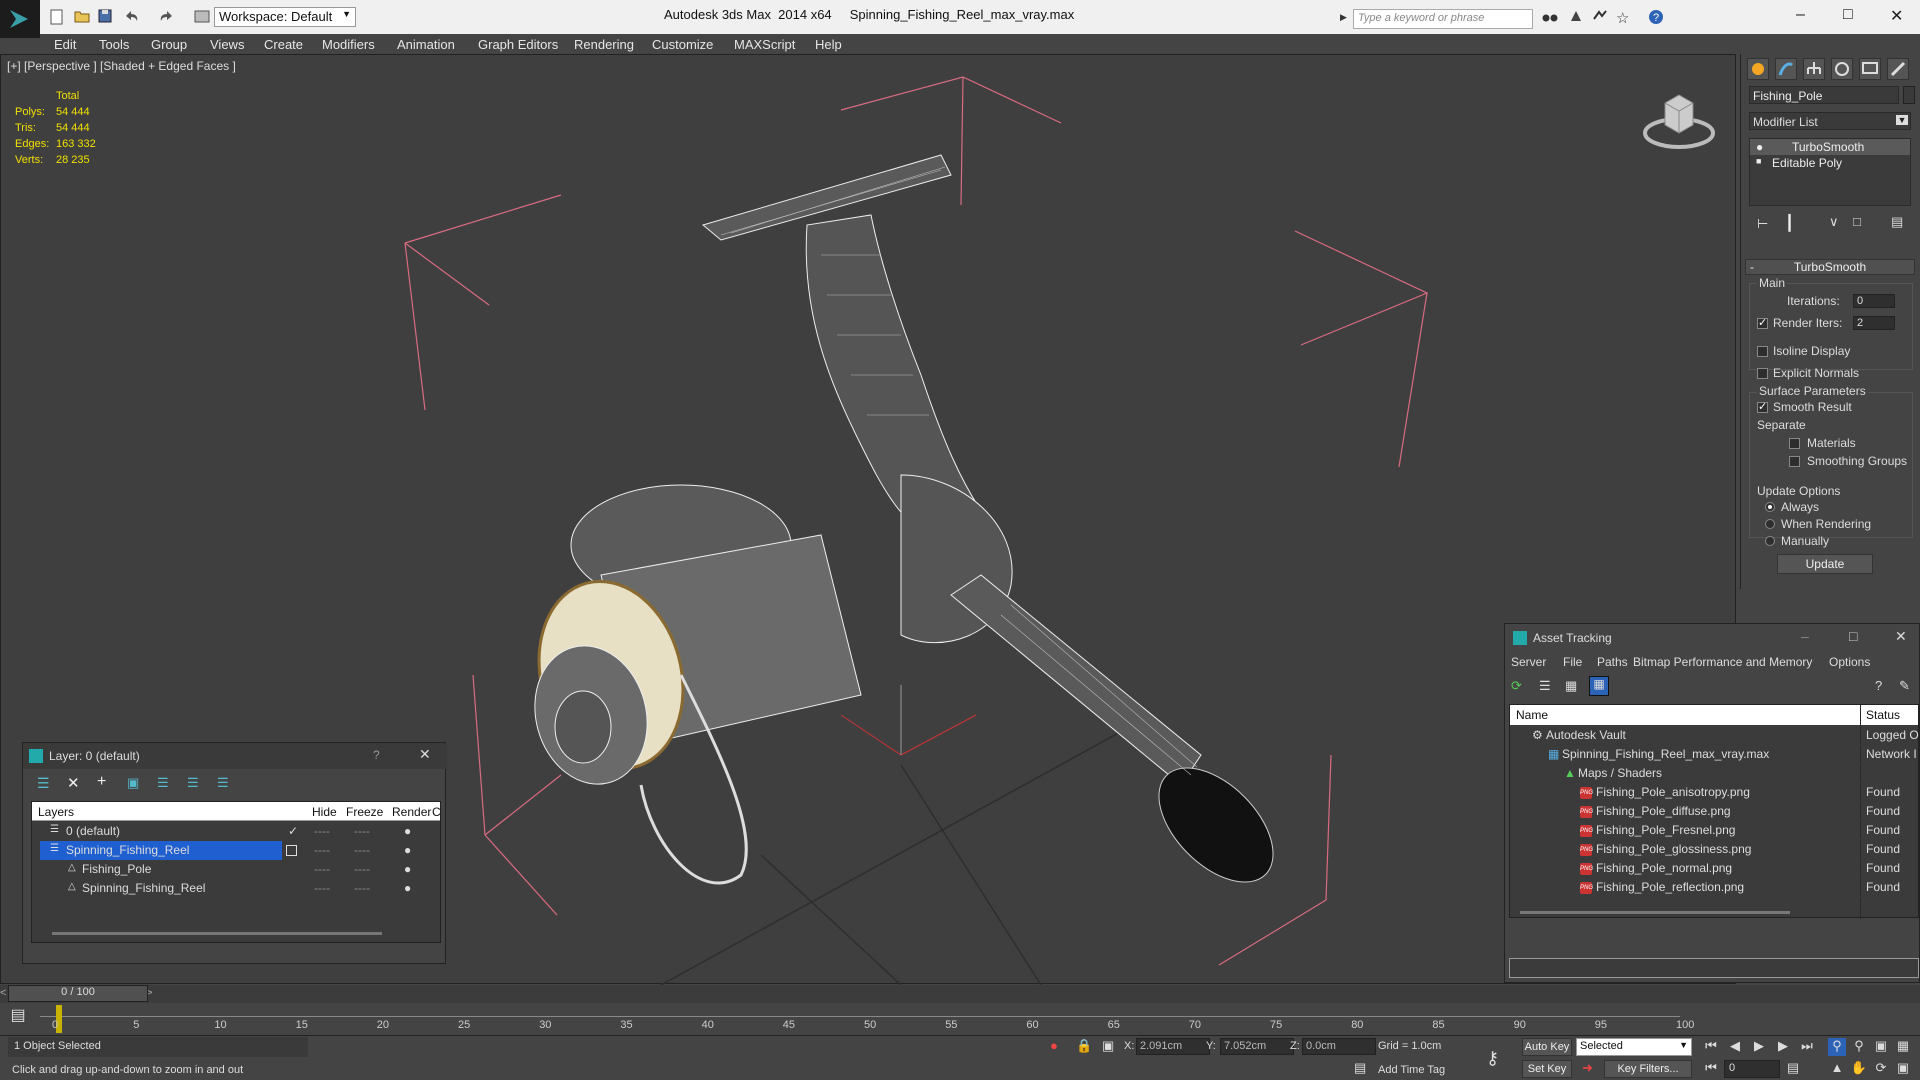 The height and width of the screenshot is (1080, 1920). I want to click on asset-row: PNG Fishing_Pole_glossiness.png Found, so click(1716, 849).